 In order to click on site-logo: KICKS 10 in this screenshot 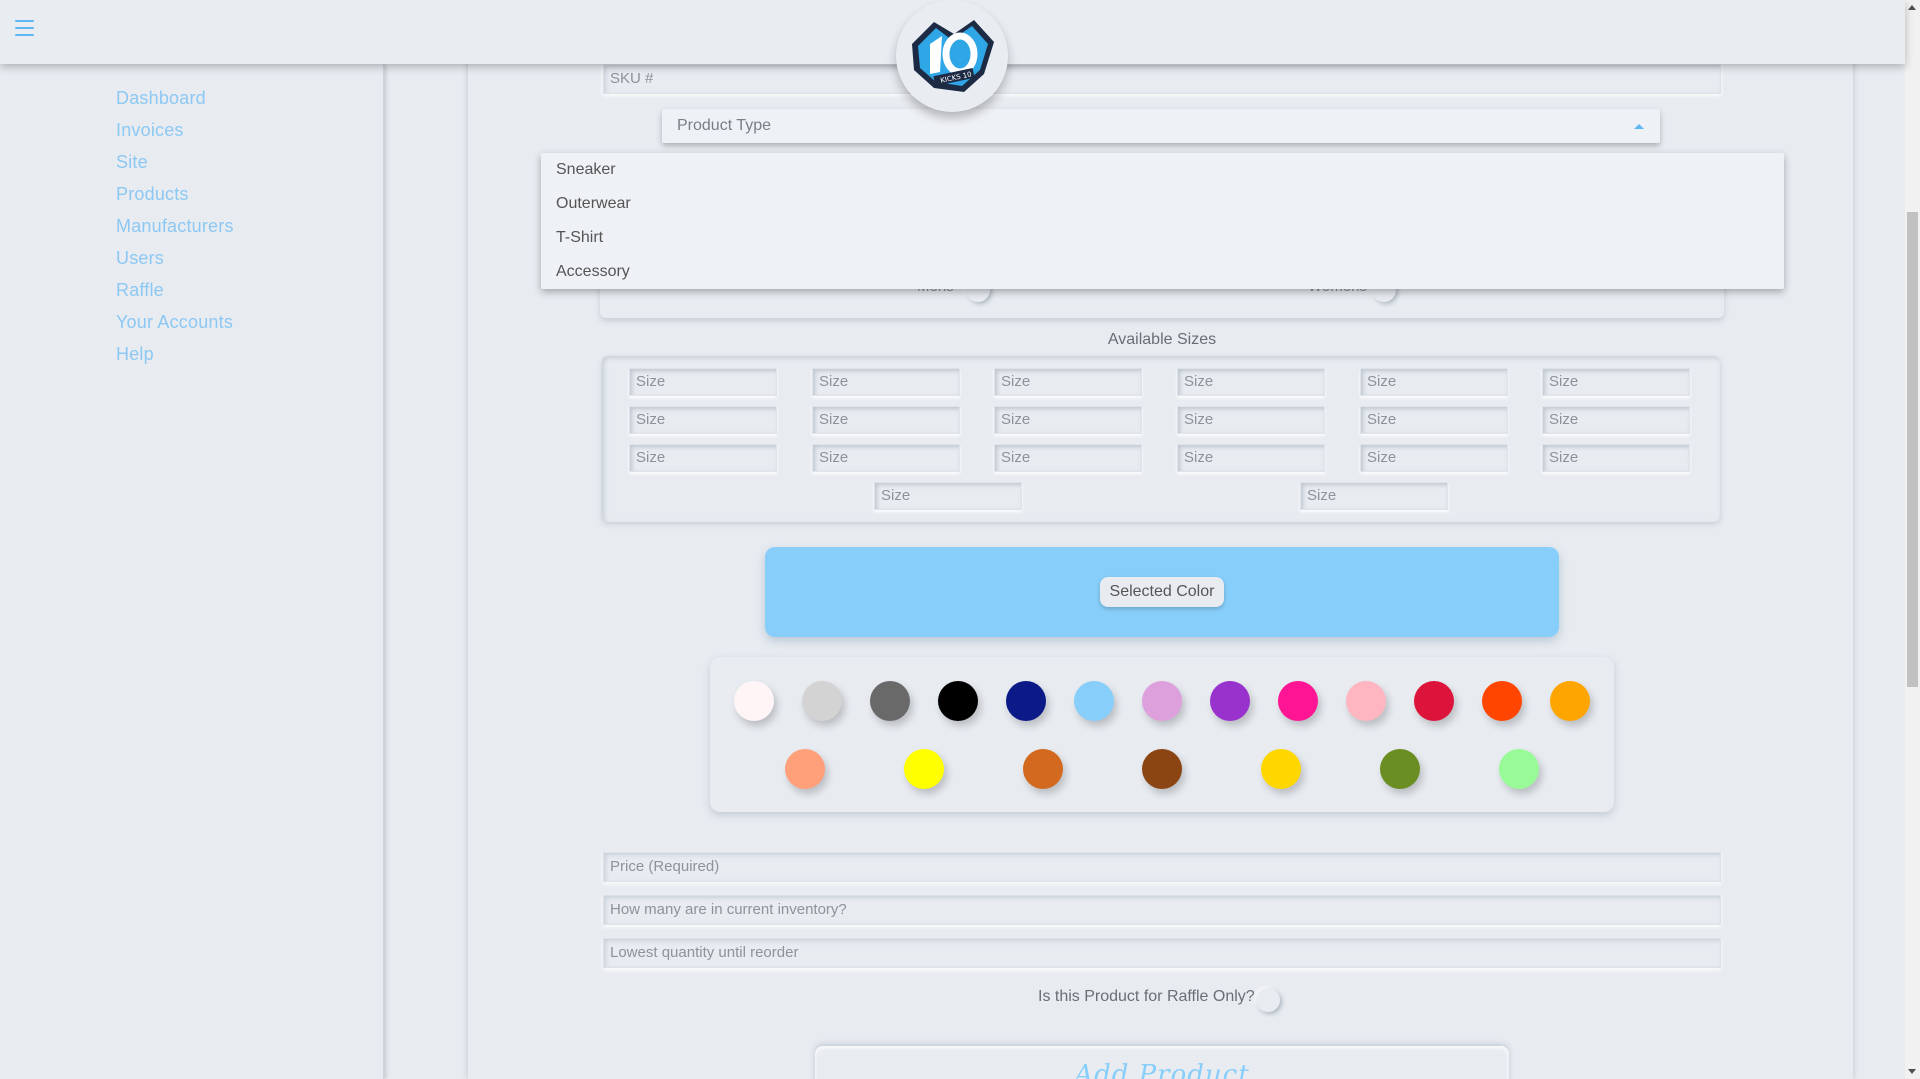, I will do `click(952, 56)`.